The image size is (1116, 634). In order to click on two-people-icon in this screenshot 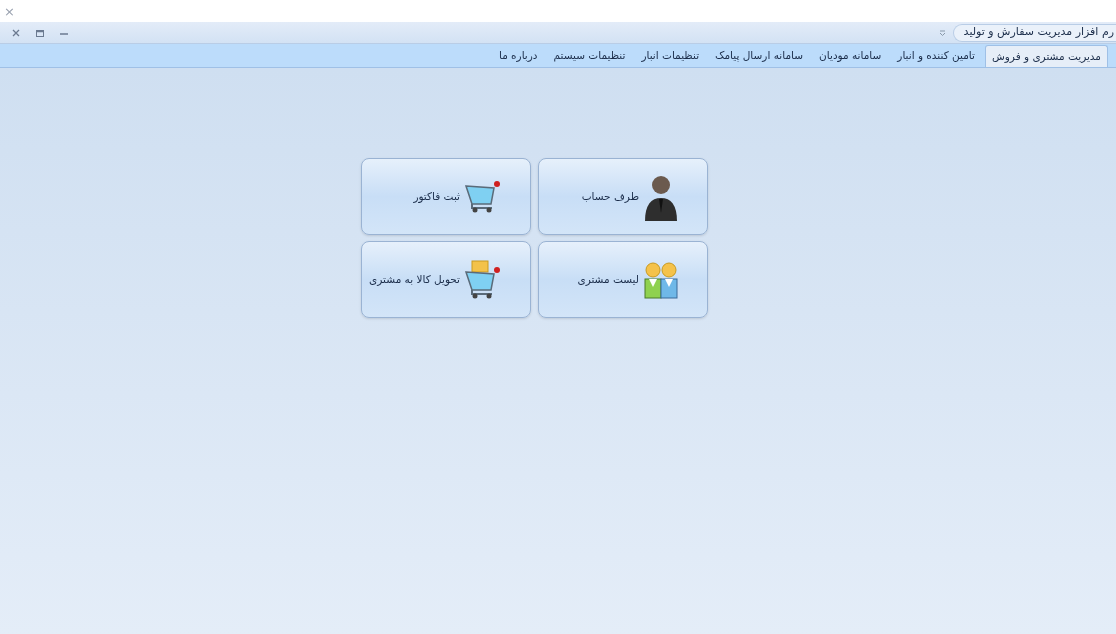, I will do `click(661, 279)`.